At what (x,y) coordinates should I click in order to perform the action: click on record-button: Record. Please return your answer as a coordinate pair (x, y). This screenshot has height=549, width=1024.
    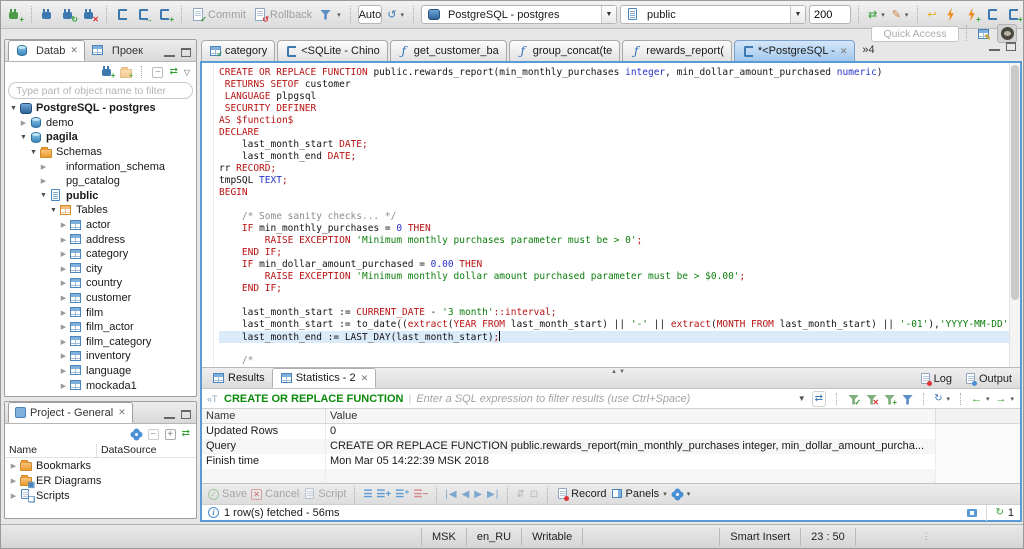
    Looking at the image, I should click on (581, 494).